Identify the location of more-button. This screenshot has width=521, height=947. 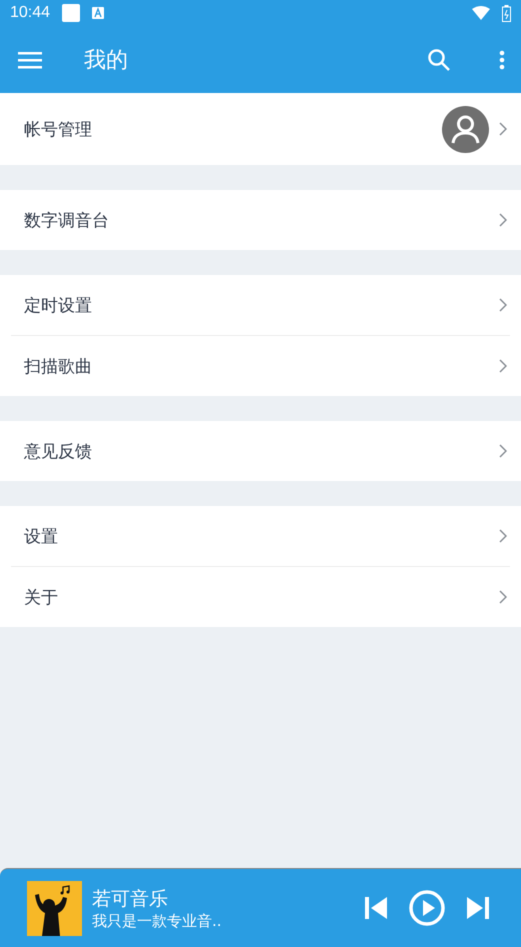
(502, 60).